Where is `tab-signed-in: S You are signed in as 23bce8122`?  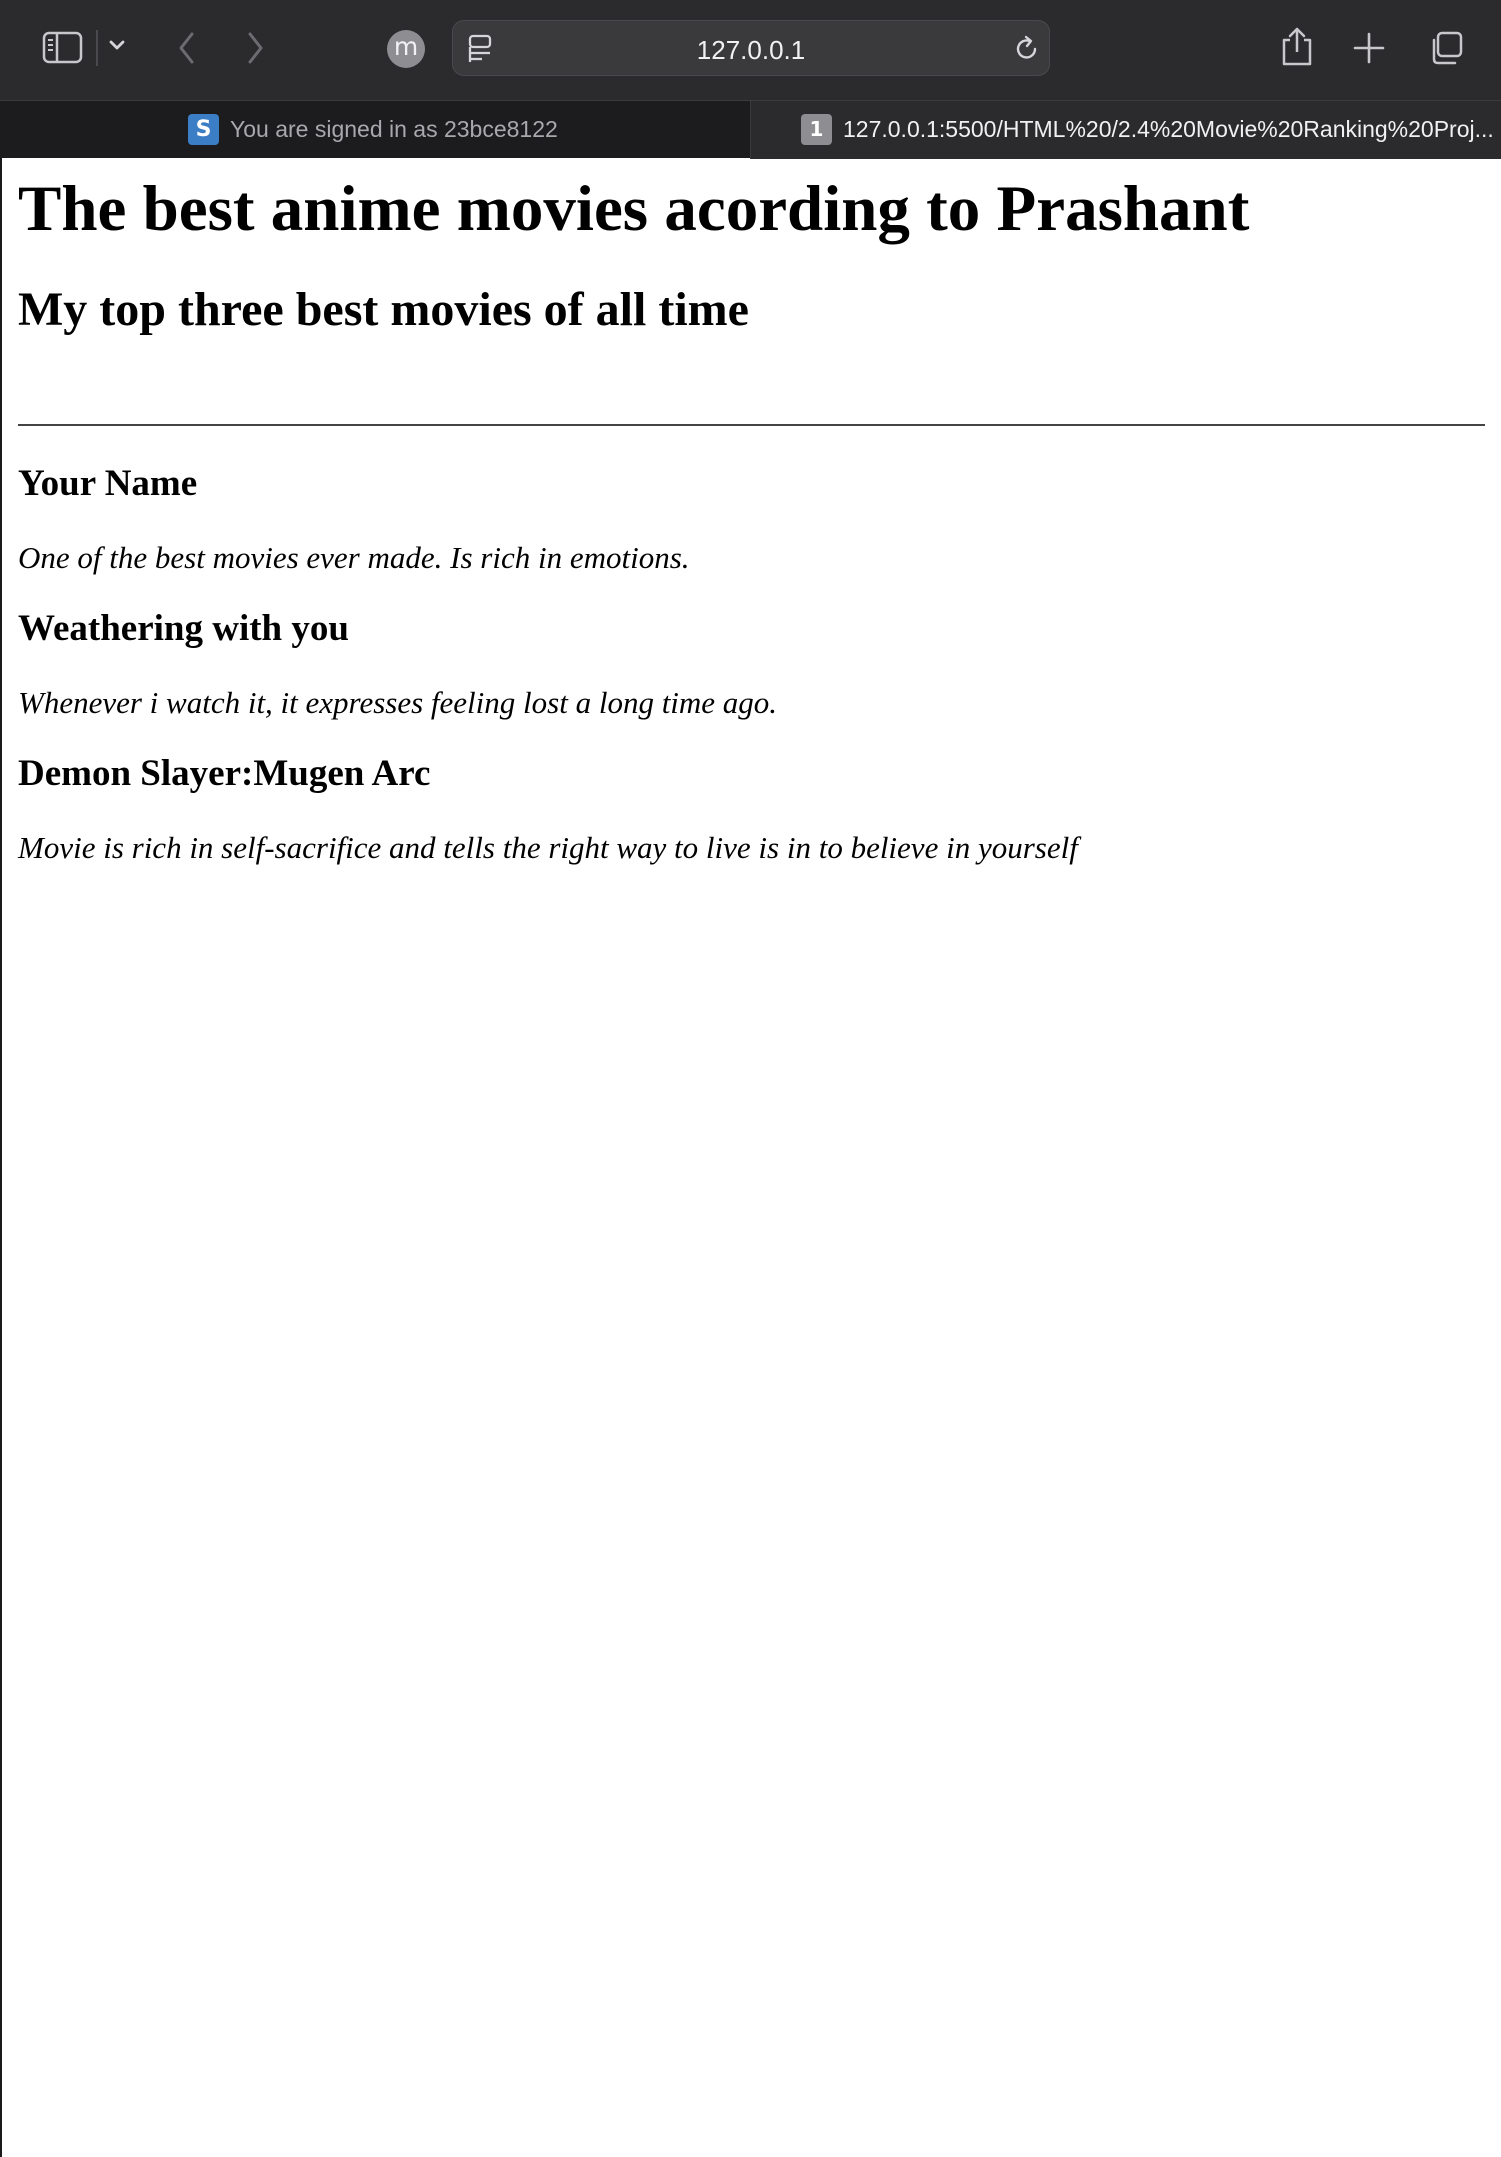
tab-signed-in: S You are signed in as 23bce8122 is located at coordinates (375, 130).